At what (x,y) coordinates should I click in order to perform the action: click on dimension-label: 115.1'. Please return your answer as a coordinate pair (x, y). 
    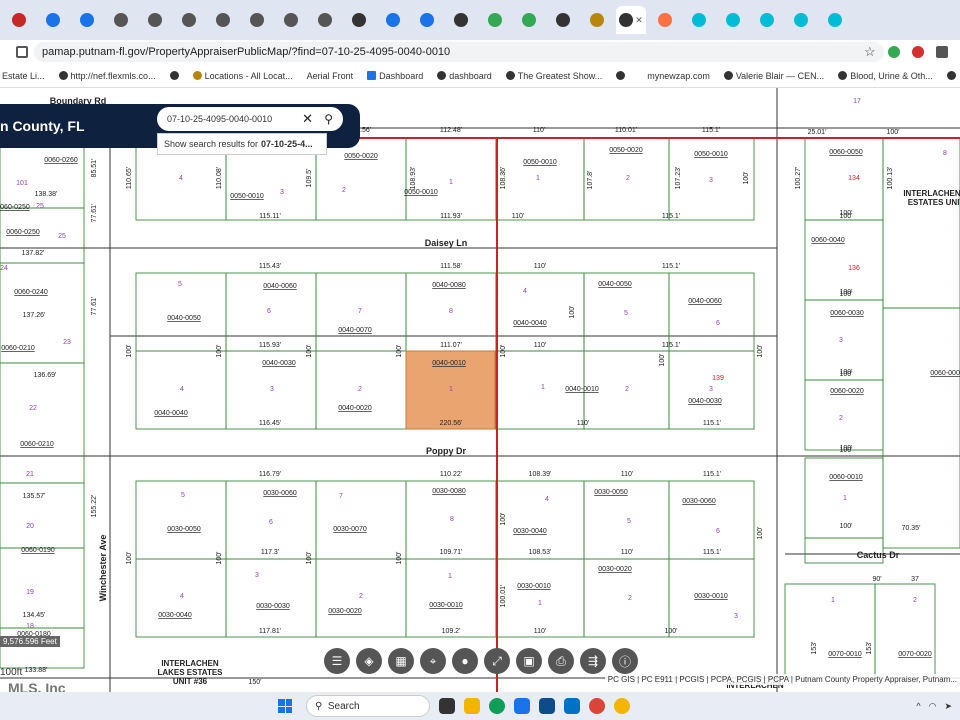
    Looking at the image, I should click on (671, 216).